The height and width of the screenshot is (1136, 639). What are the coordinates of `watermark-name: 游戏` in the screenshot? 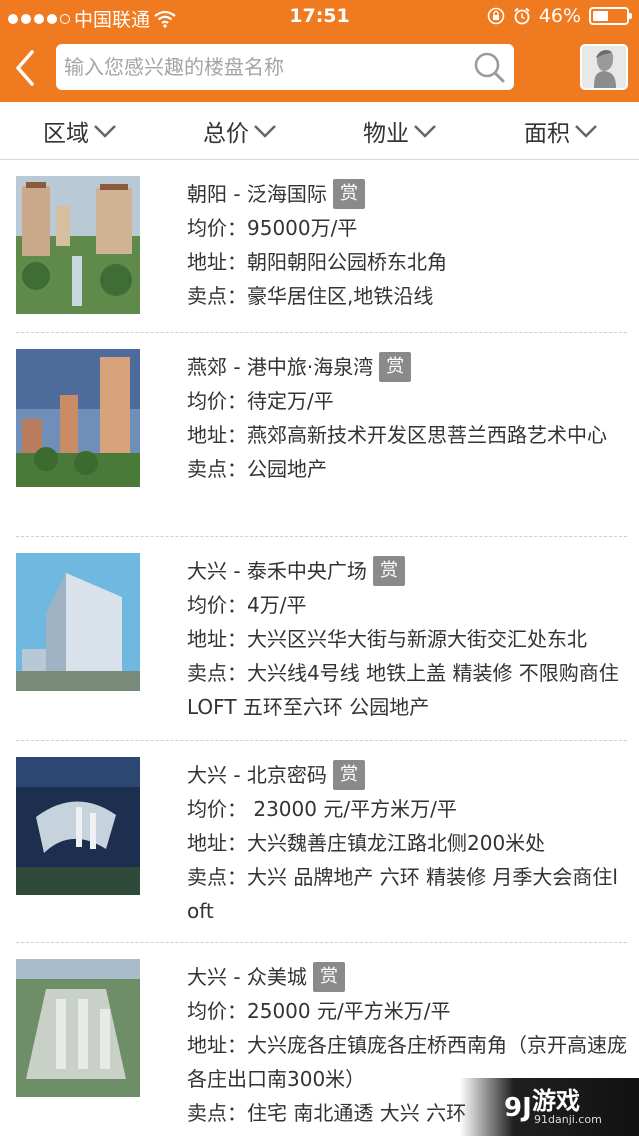 It's located at (556, 1101).